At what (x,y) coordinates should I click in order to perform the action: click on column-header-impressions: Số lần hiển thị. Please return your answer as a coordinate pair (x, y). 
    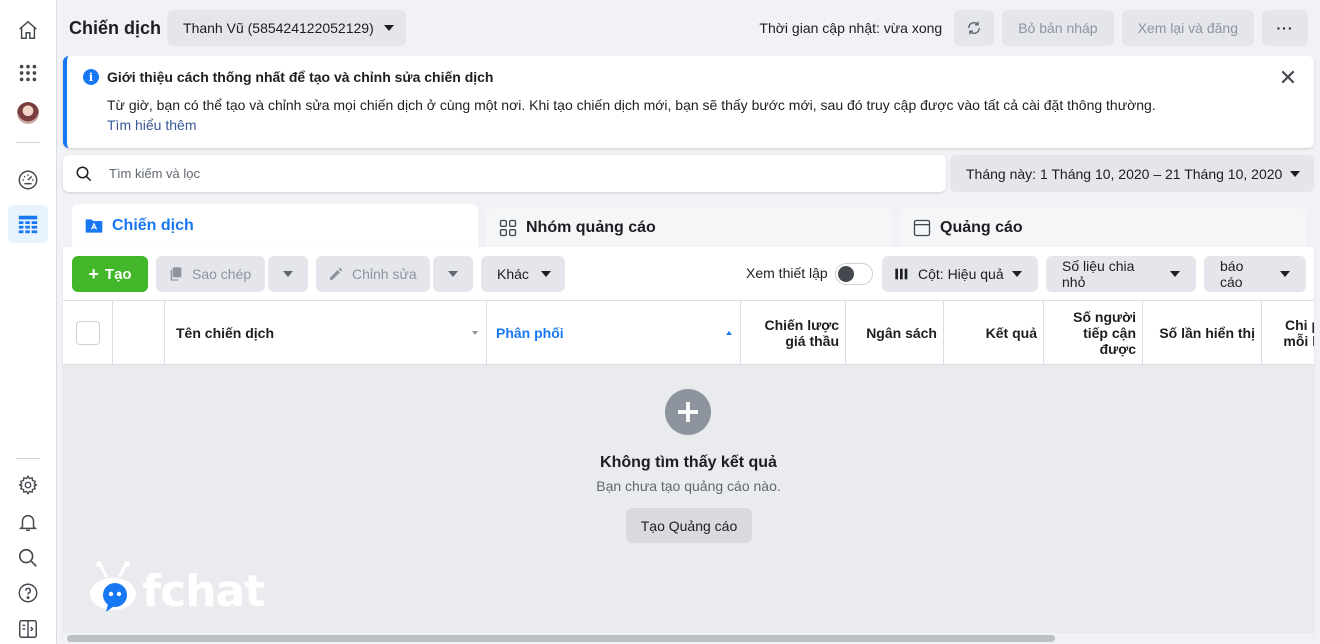
    Looking at the image, I should click on (1202, 333).